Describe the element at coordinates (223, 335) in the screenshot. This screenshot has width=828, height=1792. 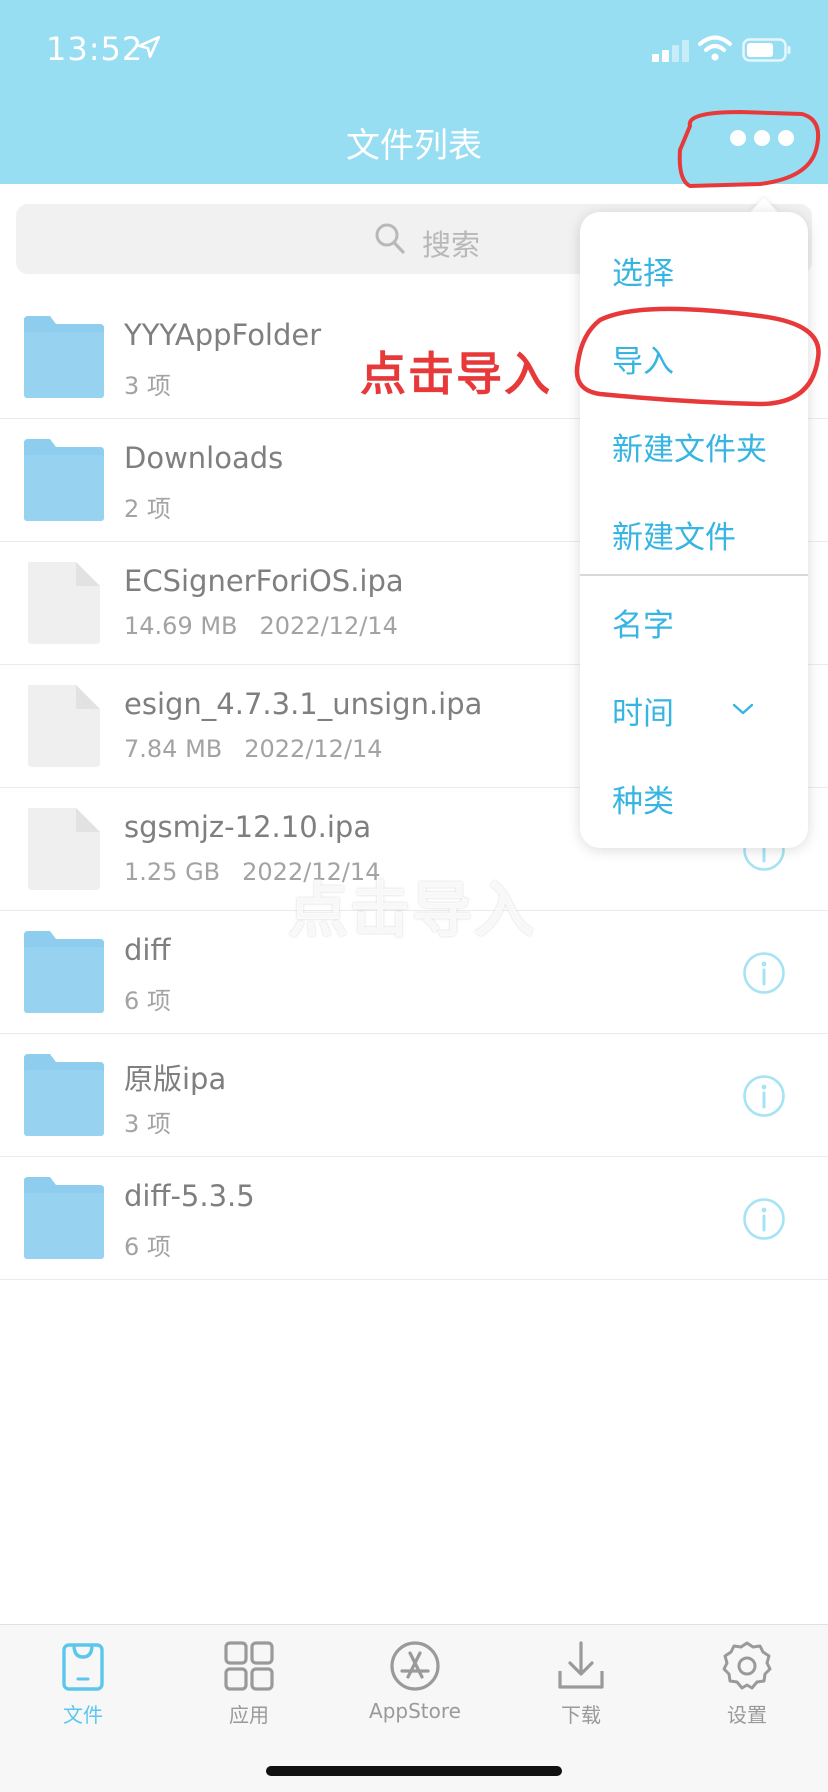
I see `file-name: YYYAppFolder` at that location.